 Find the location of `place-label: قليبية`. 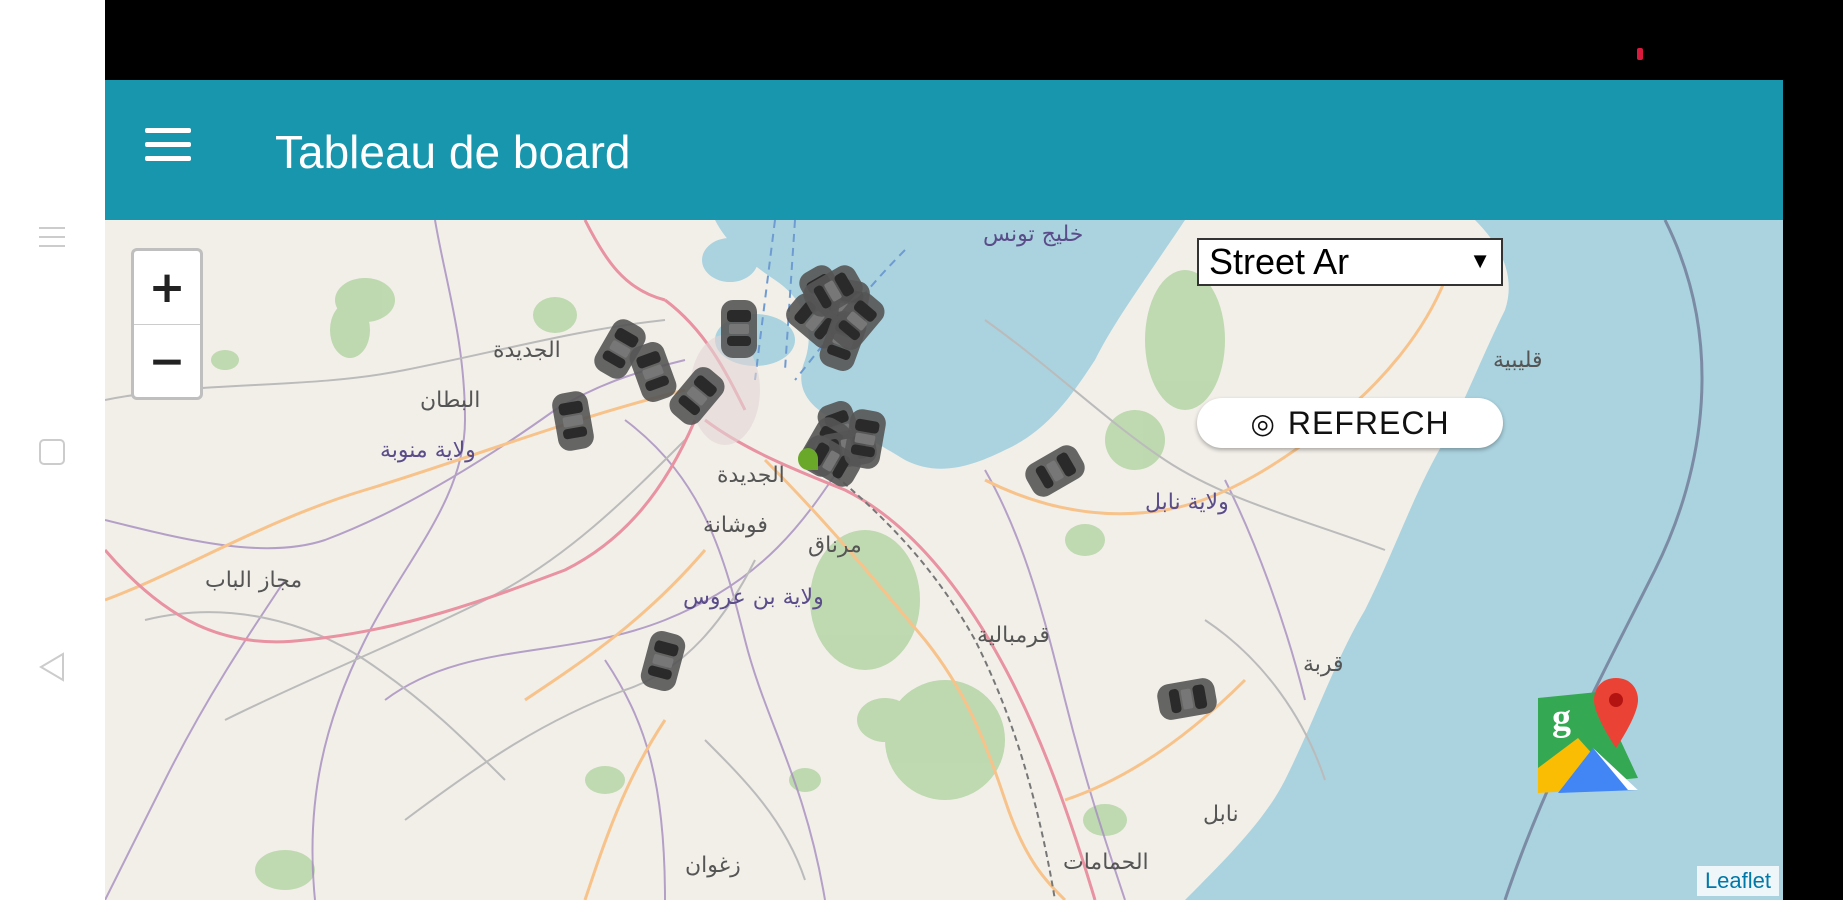

place-label: قليبية is located at coordinates (1518, 360).